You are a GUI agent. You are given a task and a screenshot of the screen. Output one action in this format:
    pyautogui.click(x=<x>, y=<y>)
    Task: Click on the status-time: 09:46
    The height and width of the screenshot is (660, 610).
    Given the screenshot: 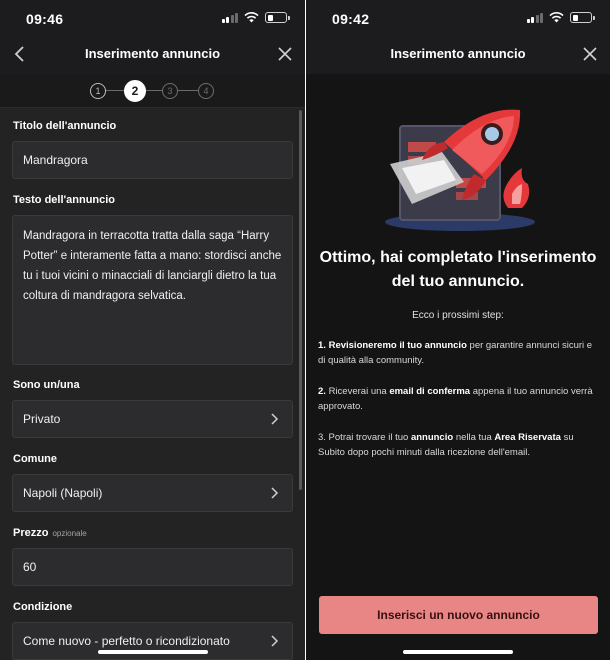 What is the action you would take?
    pyautogui.click(x=45, y=19)
    